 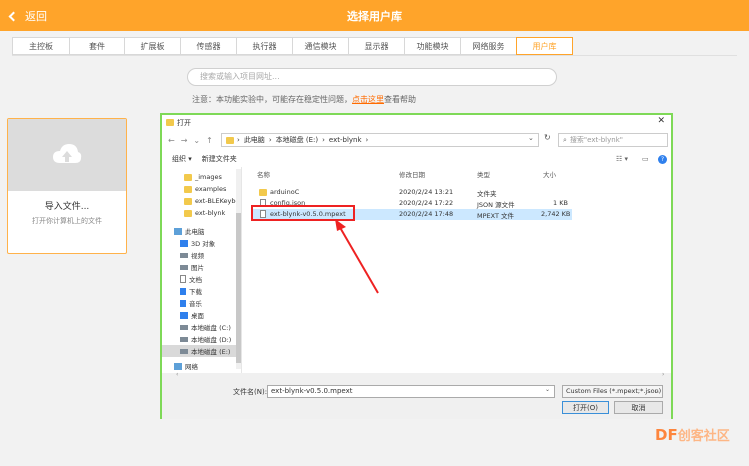 What do you see at coordinates (703, 436) in the screenshot?
I see `watermark-text: 创客社区` at bounding box center [703, 436].